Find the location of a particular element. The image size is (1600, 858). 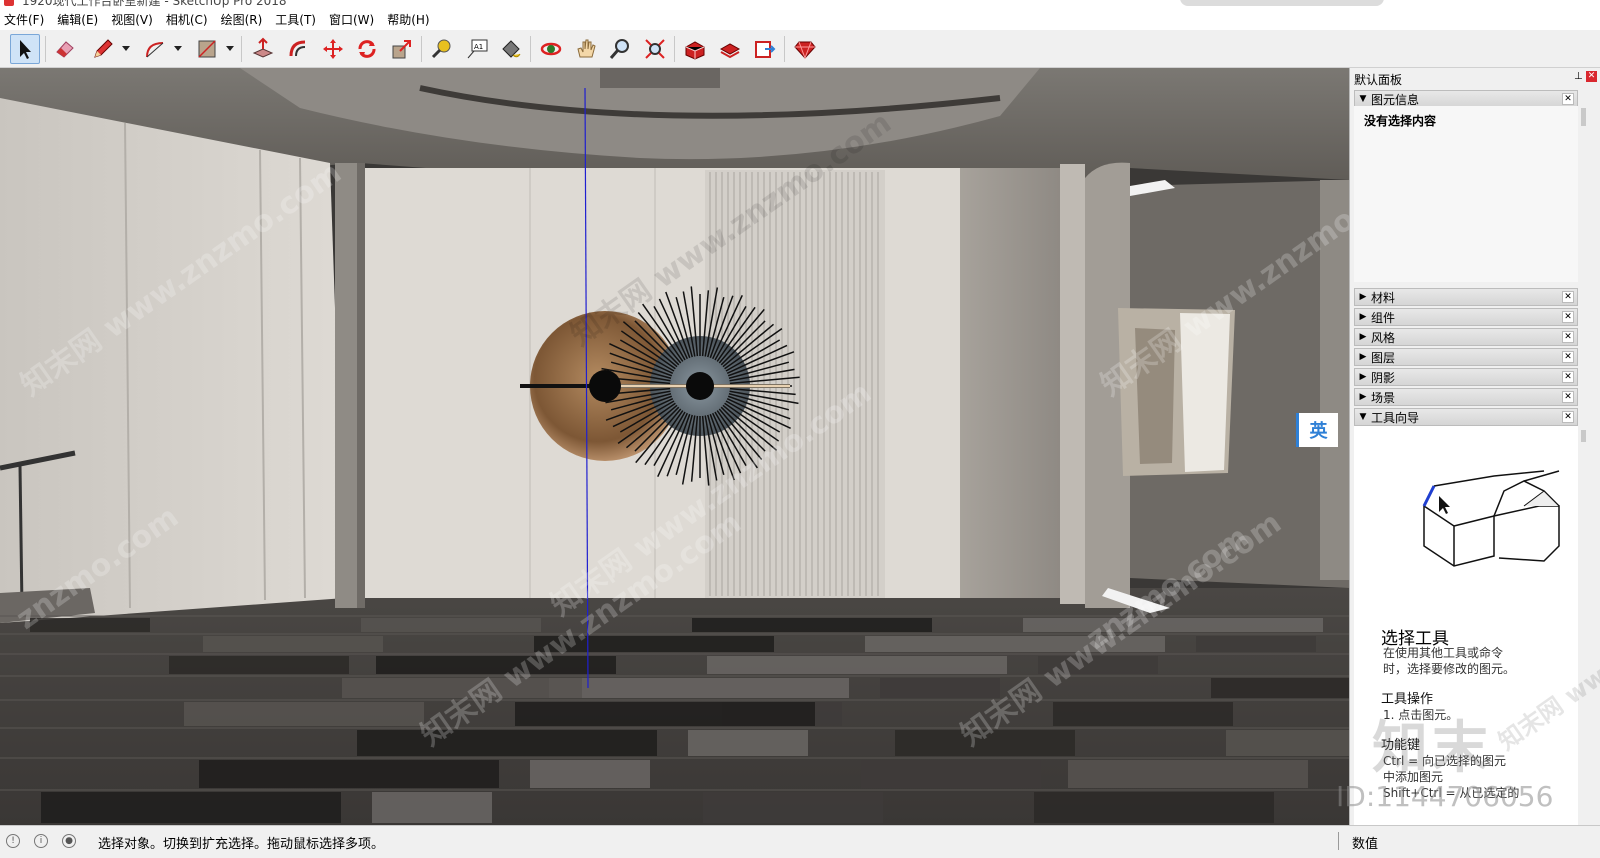

tape-measure-tool-button is located at coordinates (442, 49).